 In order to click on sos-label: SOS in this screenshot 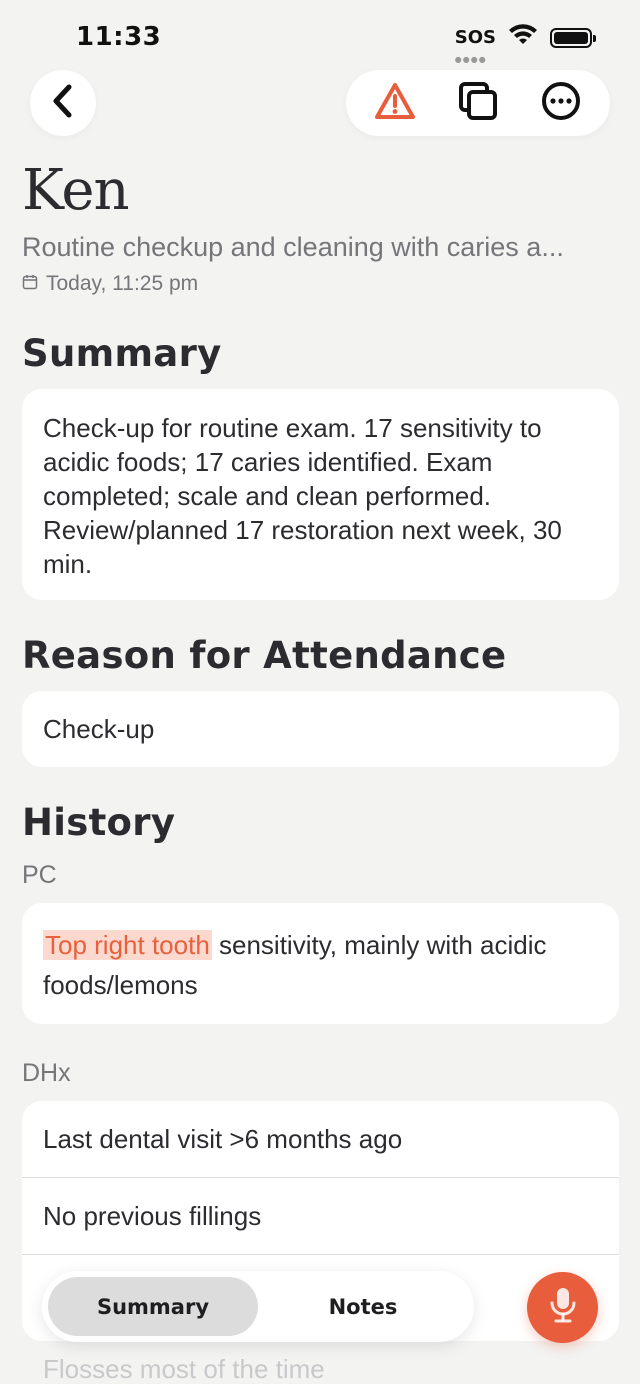, I will do `click(475, 37)`.